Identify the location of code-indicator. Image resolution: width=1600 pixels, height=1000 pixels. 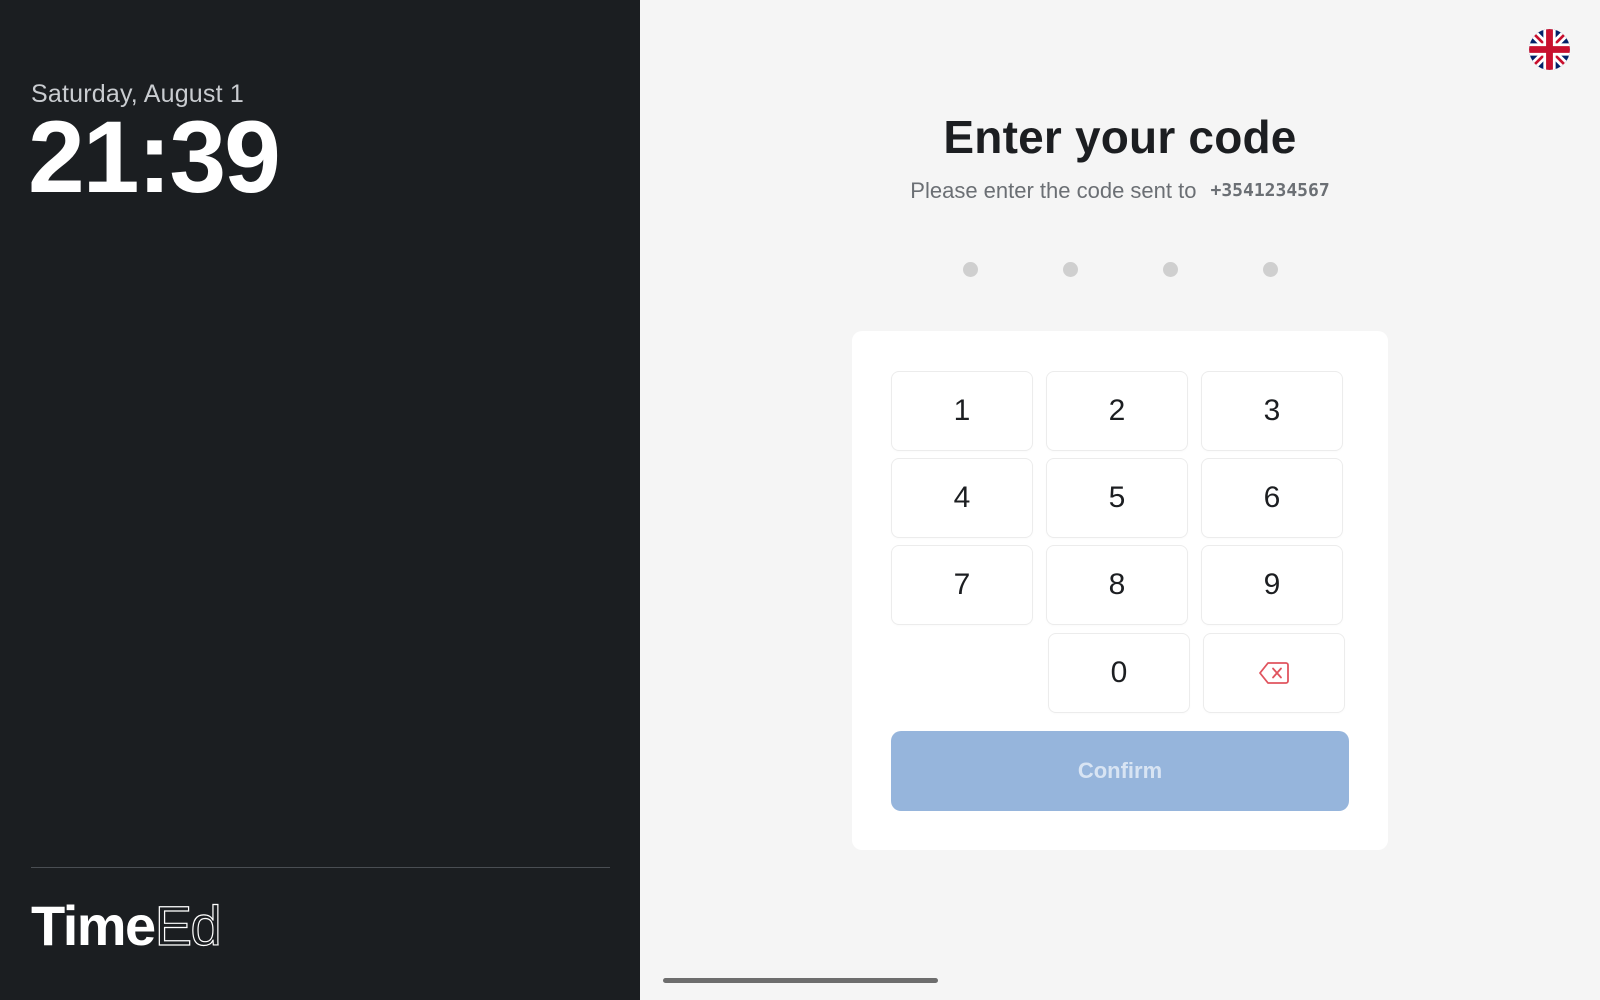
(1120, 270).